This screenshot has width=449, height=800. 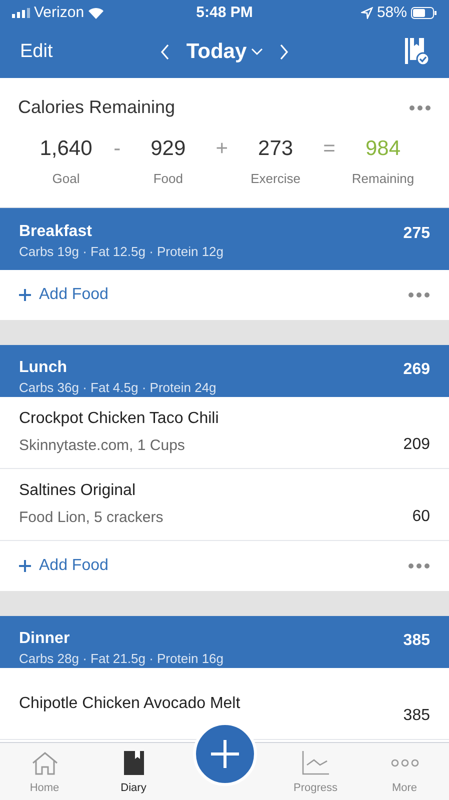 What do you see at coordinates (416, 641) in the screenshot?
I see `meal-calories: 385` at bounding box center [416, 641].